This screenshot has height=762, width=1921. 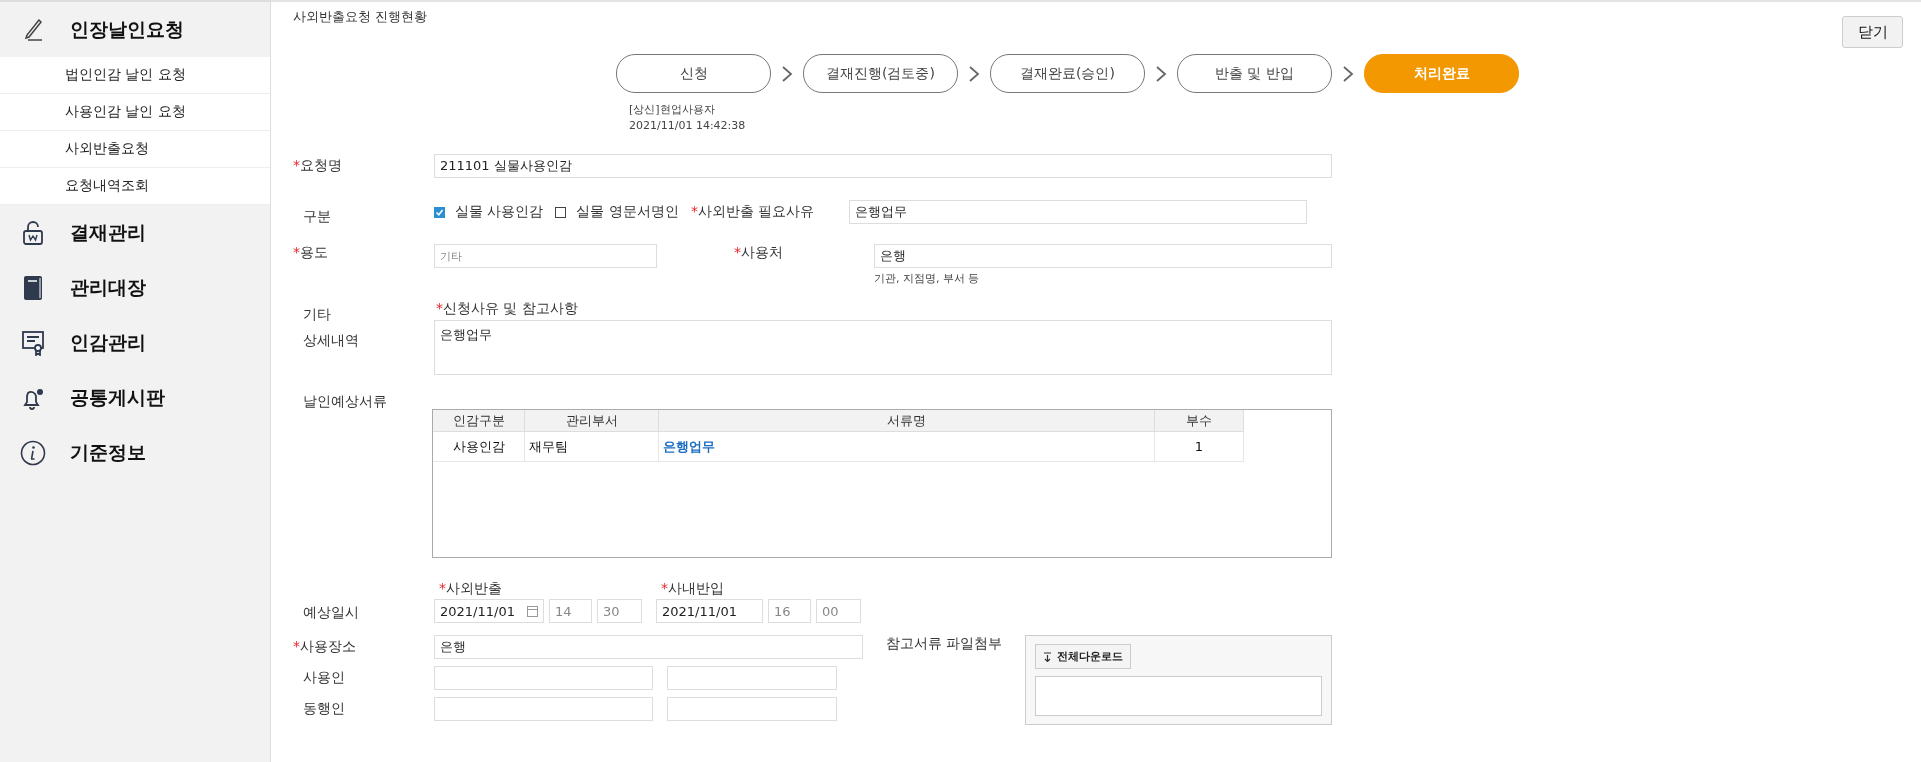 I want to click on checkbox-label: 실물 영문서명인, so click(x=627, y=212).